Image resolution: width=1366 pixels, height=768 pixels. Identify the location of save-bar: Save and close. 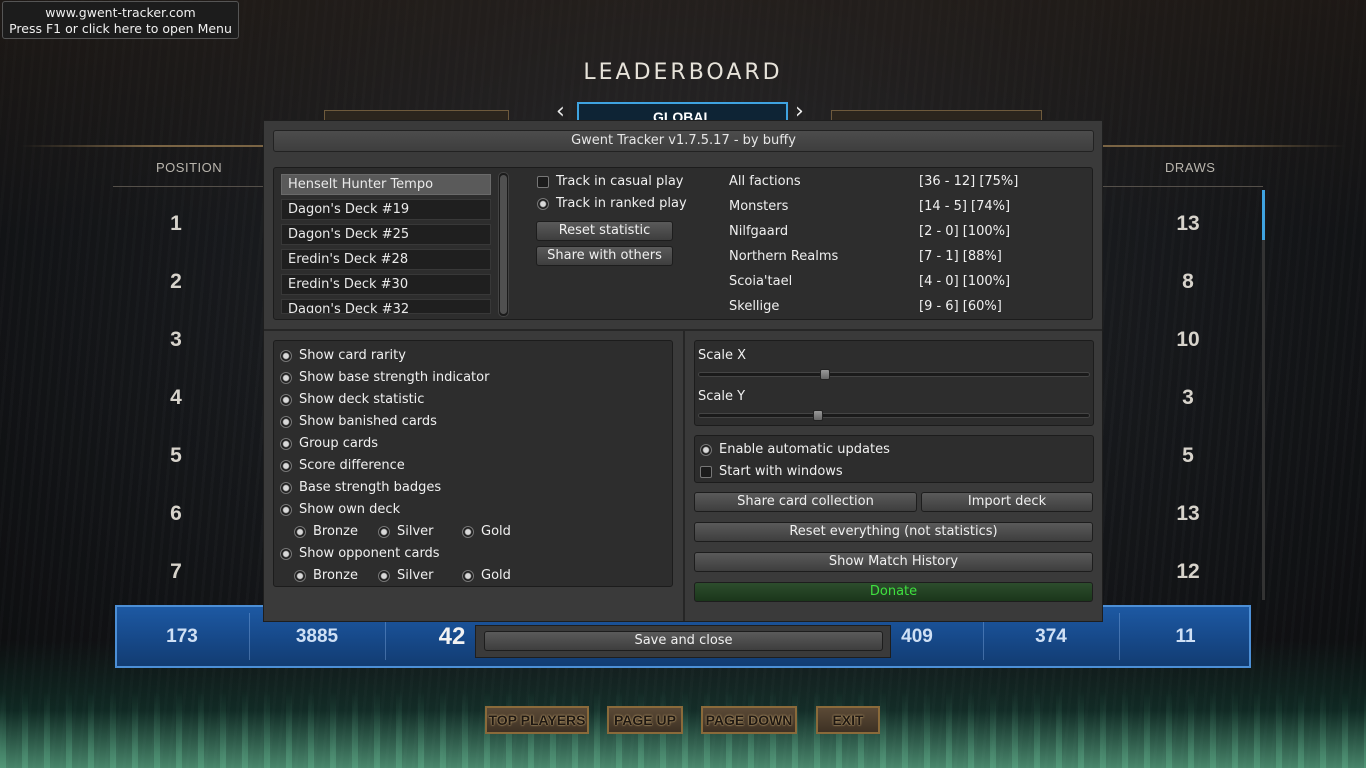
(683, 641).